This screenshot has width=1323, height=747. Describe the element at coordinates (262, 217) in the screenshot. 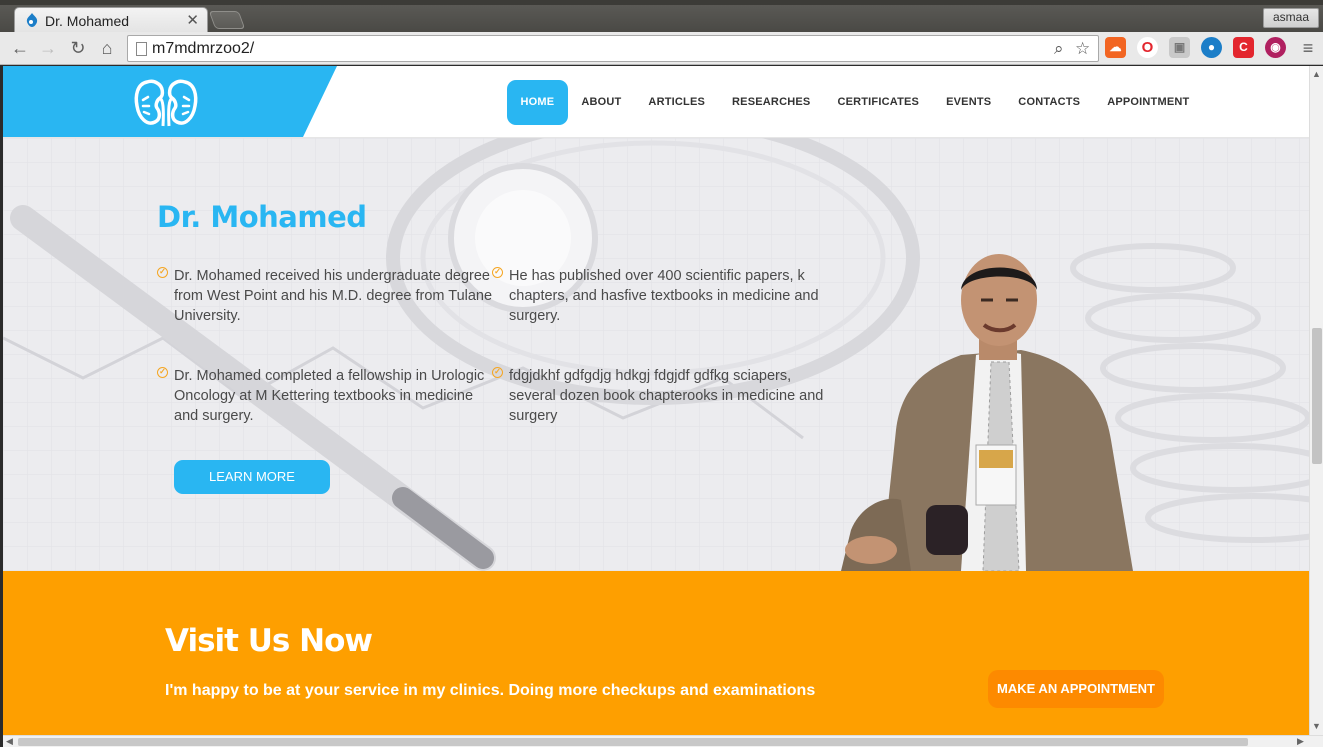

I see `hero-title: Dr. Mohamed` at that location.